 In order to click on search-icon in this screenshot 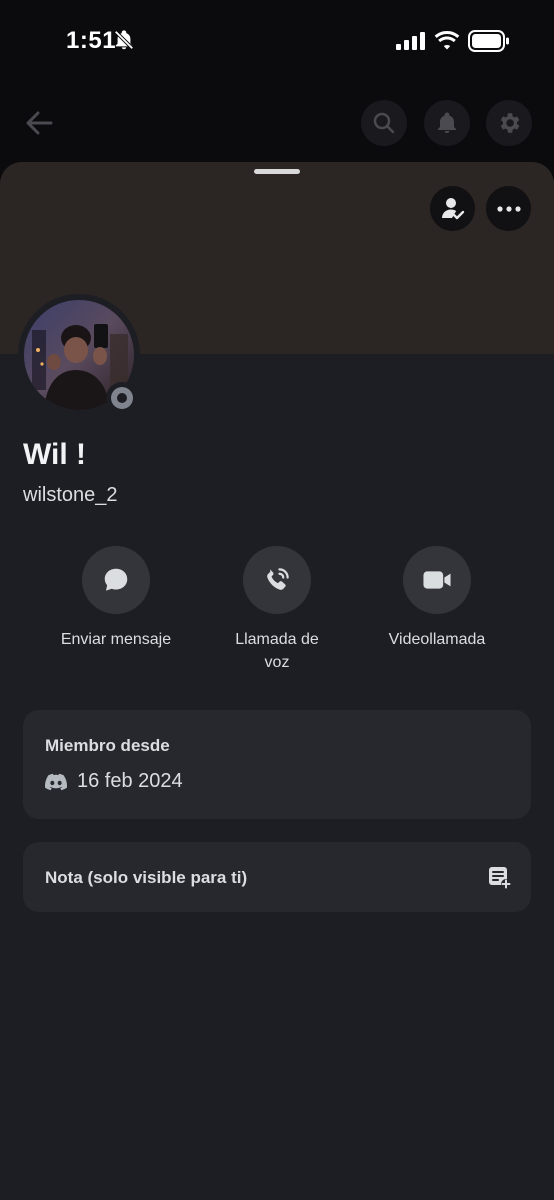, I will do `click(384, 123)`.